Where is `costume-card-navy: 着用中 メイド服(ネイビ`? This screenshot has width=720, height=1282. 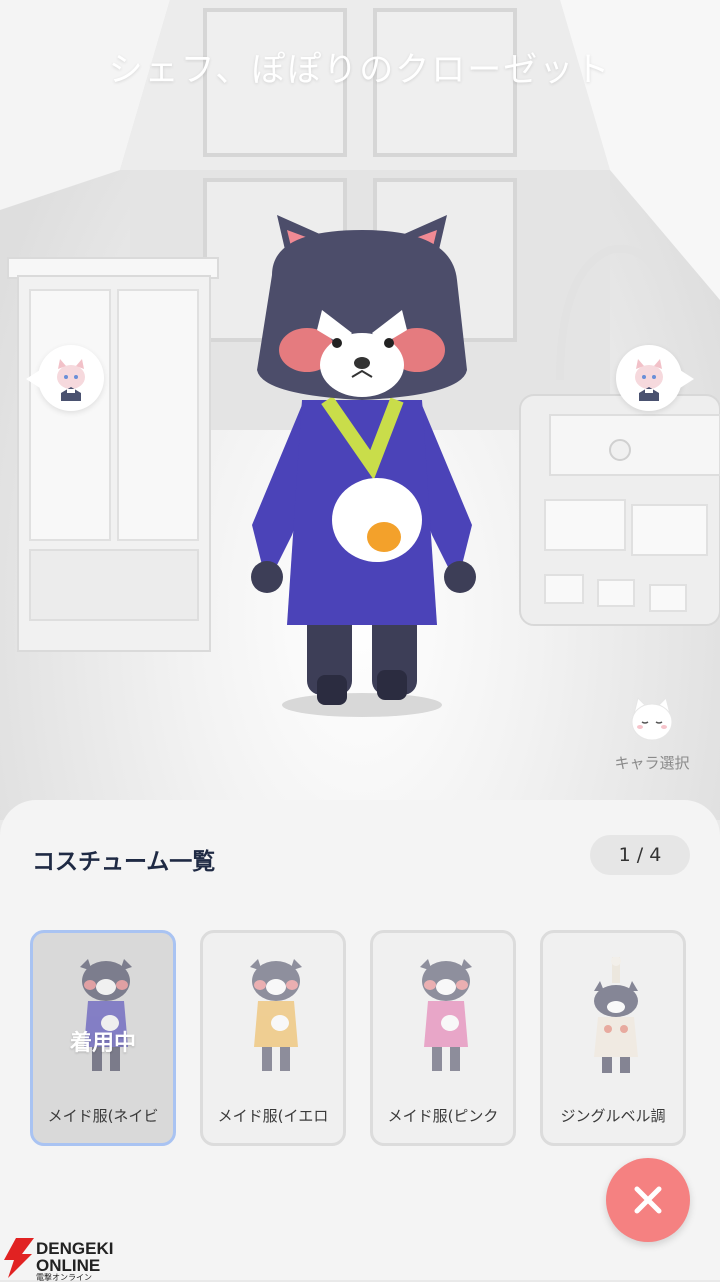 costume-card-navy: 着用中 メイド服(ネイビ is located at coordinates (103, 1038).